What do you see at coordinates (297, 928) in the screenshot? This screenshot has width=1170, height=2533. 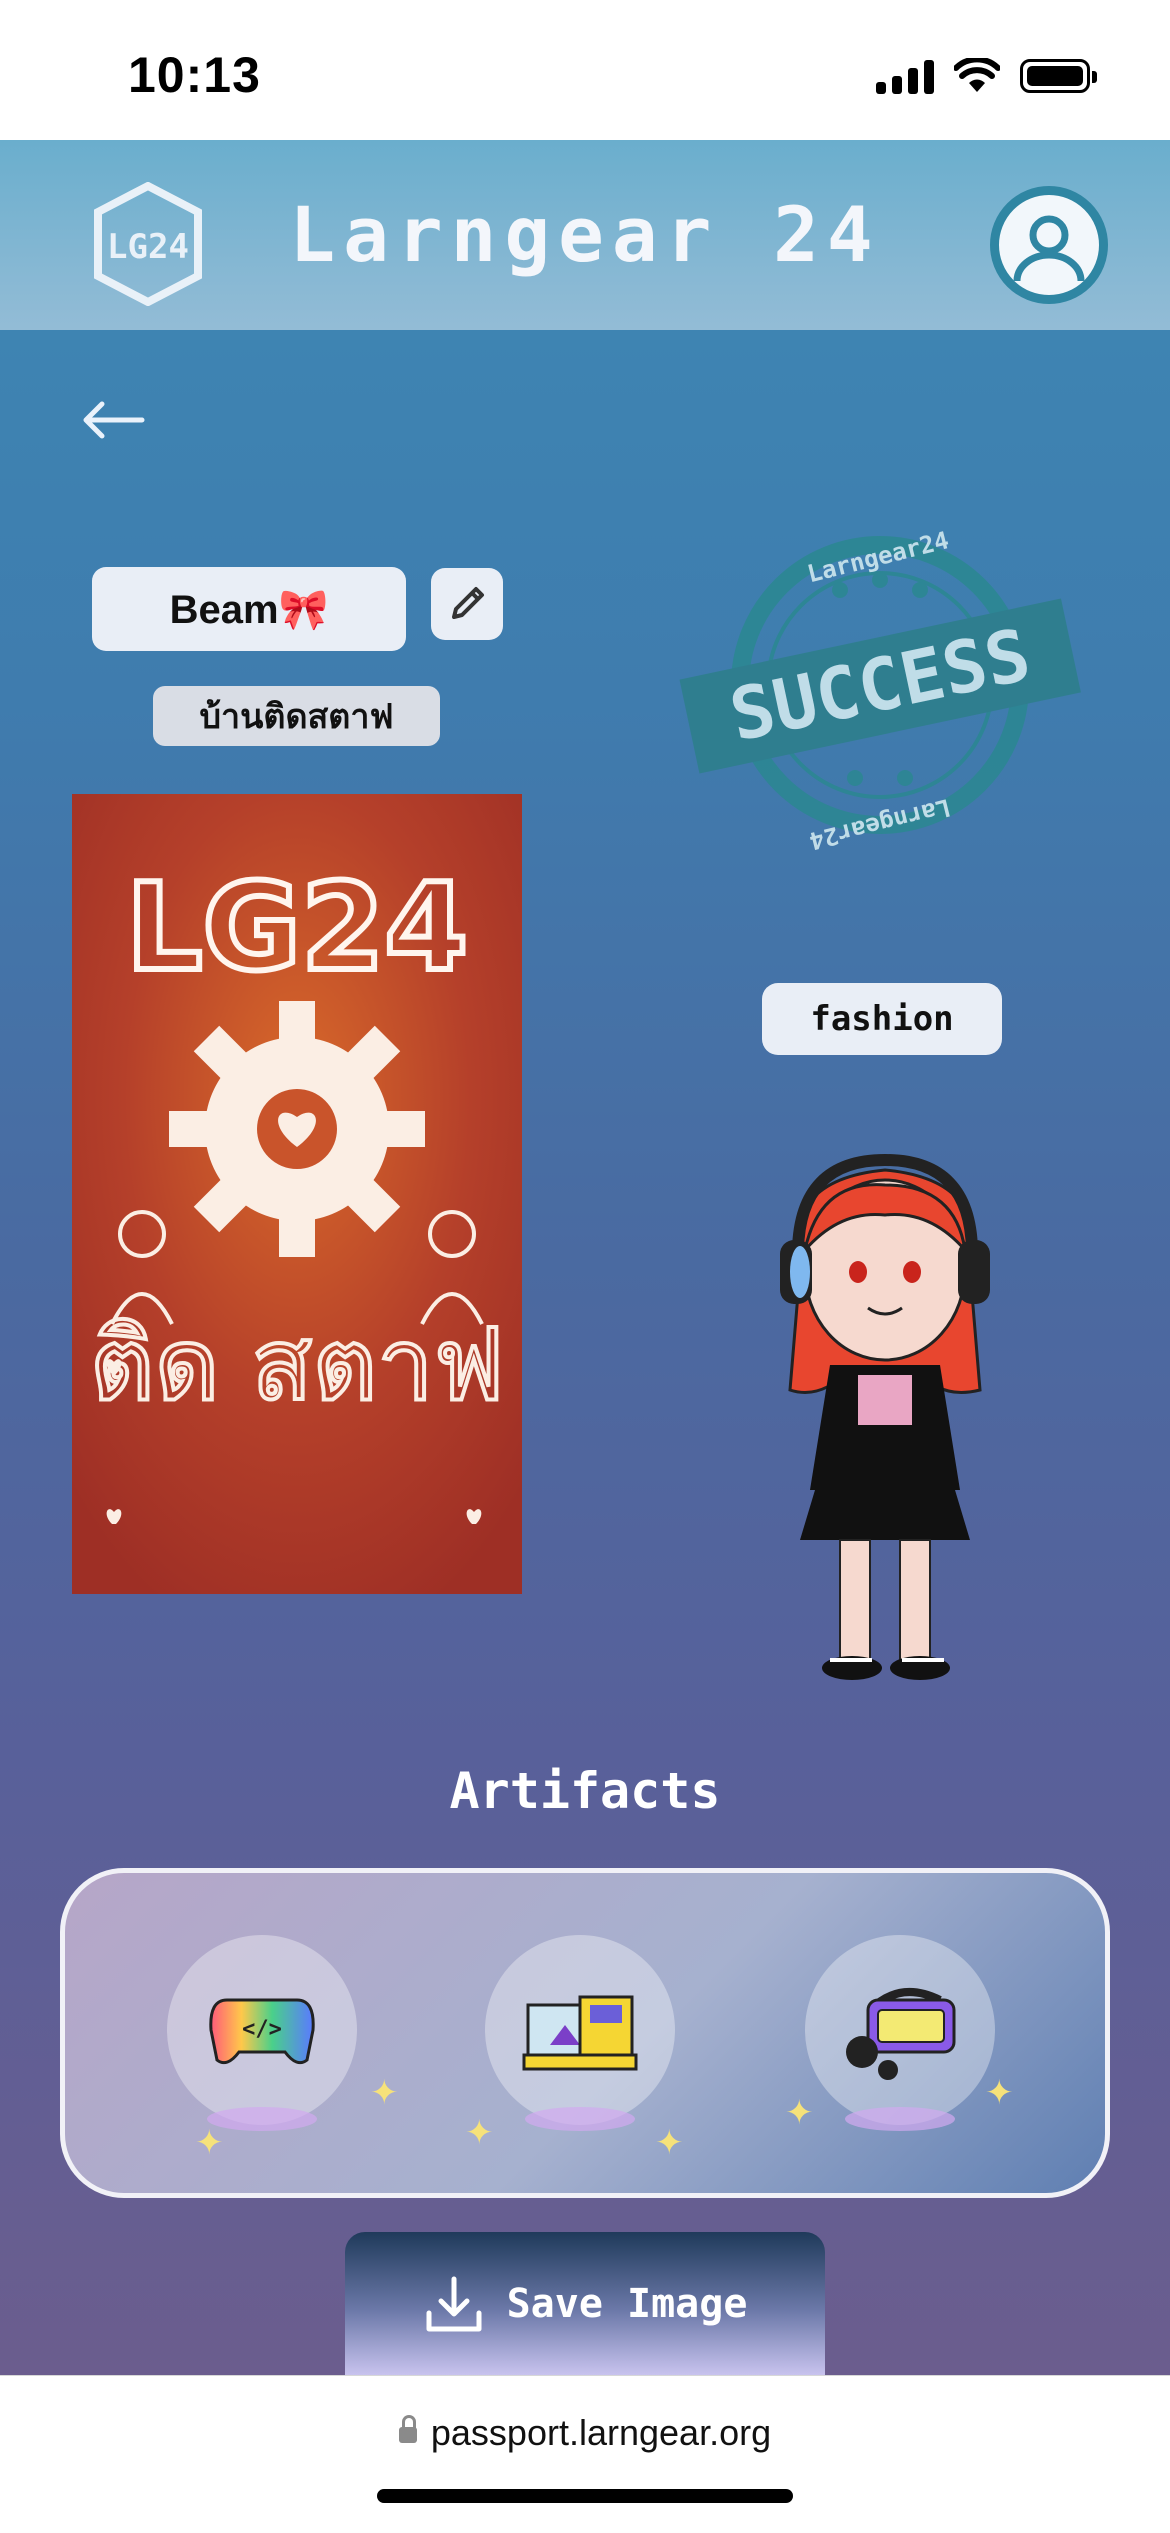 I see `svg-text: LG24` at bounding box center [297, 928].